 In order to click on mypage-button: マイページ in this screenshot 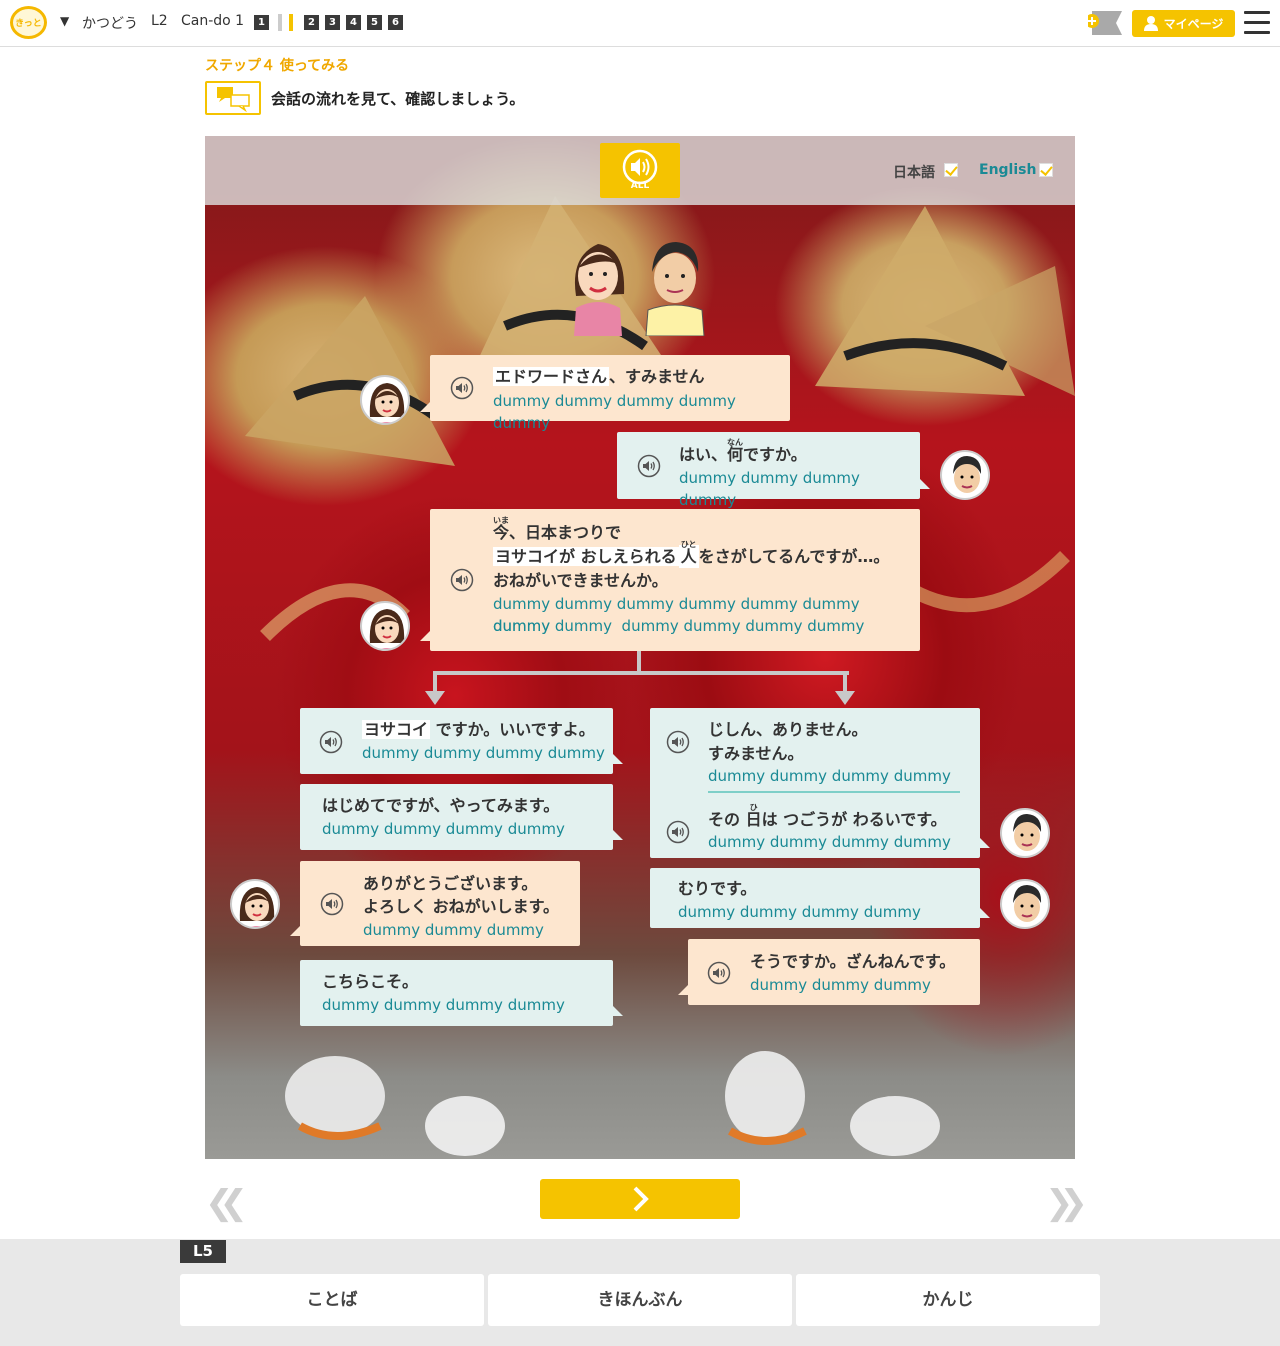, I will do `click(1183, 23)`.